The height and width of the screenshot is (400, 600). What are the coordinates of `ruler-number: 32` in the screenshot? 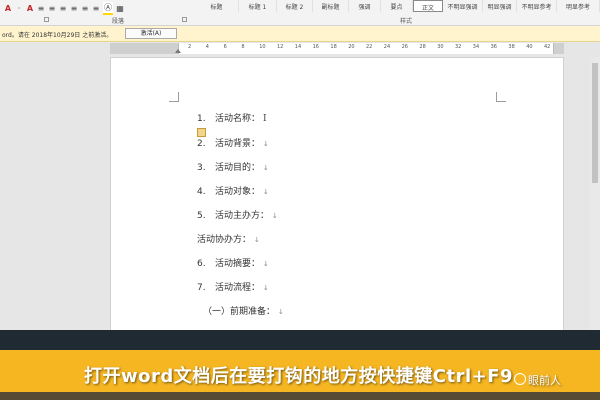 It's located at (458, 47).